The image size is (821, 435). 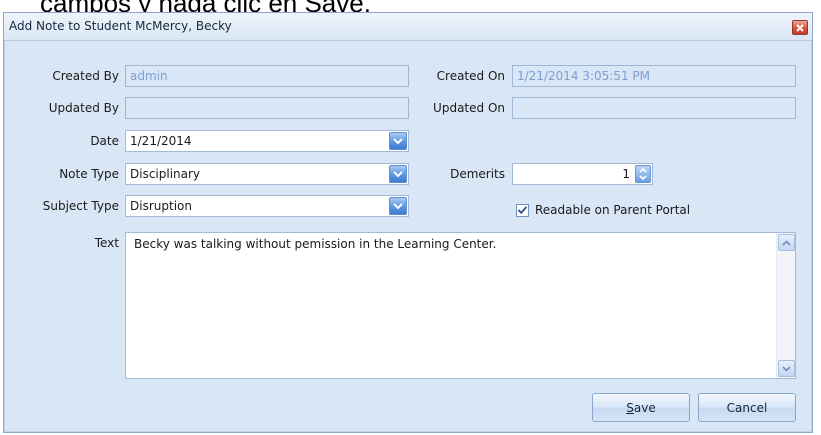 I want to click on cancel-button: Cancel, so click(x=747, y=407).